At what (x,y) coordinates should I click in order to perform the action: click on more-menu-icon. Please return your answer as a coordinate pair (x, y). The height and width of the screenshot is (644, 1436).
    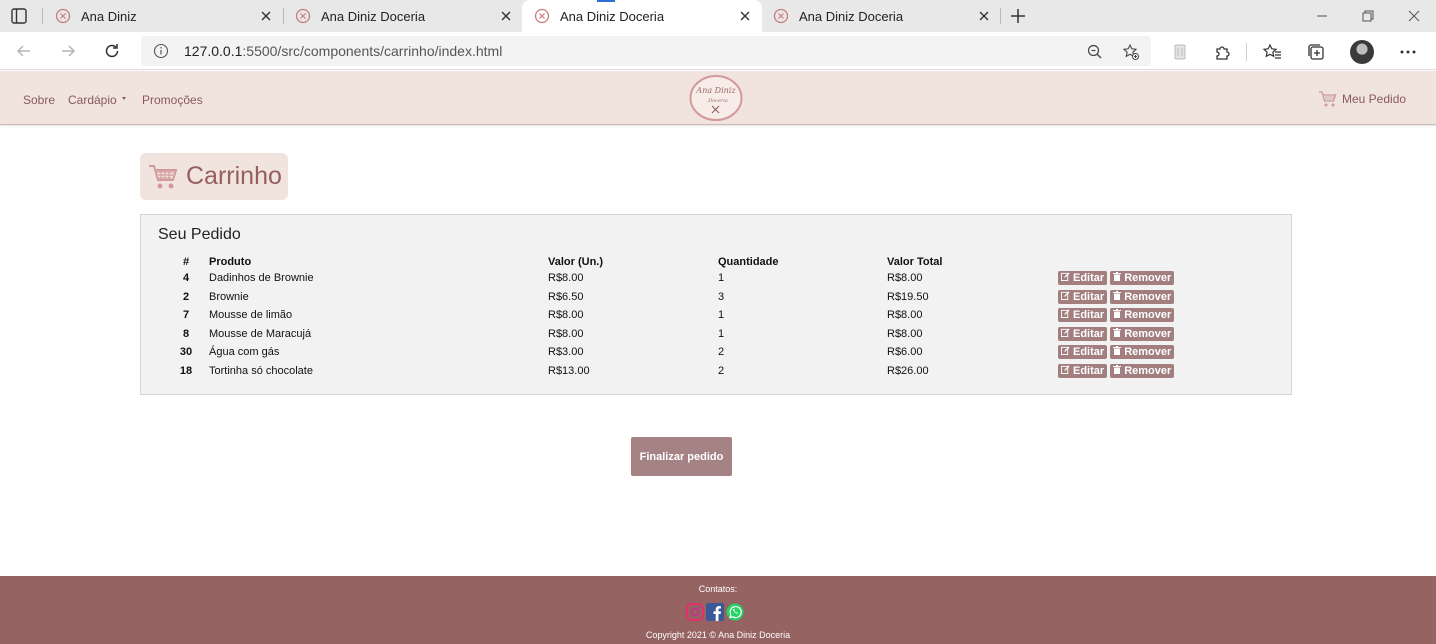
    Looking at the image, I should click on (1408, 52).